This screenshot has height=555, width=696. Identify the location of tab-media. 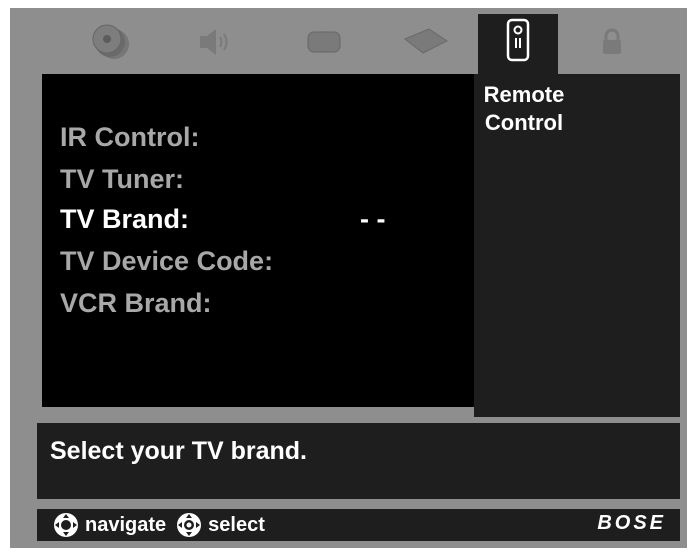
(110, 42).